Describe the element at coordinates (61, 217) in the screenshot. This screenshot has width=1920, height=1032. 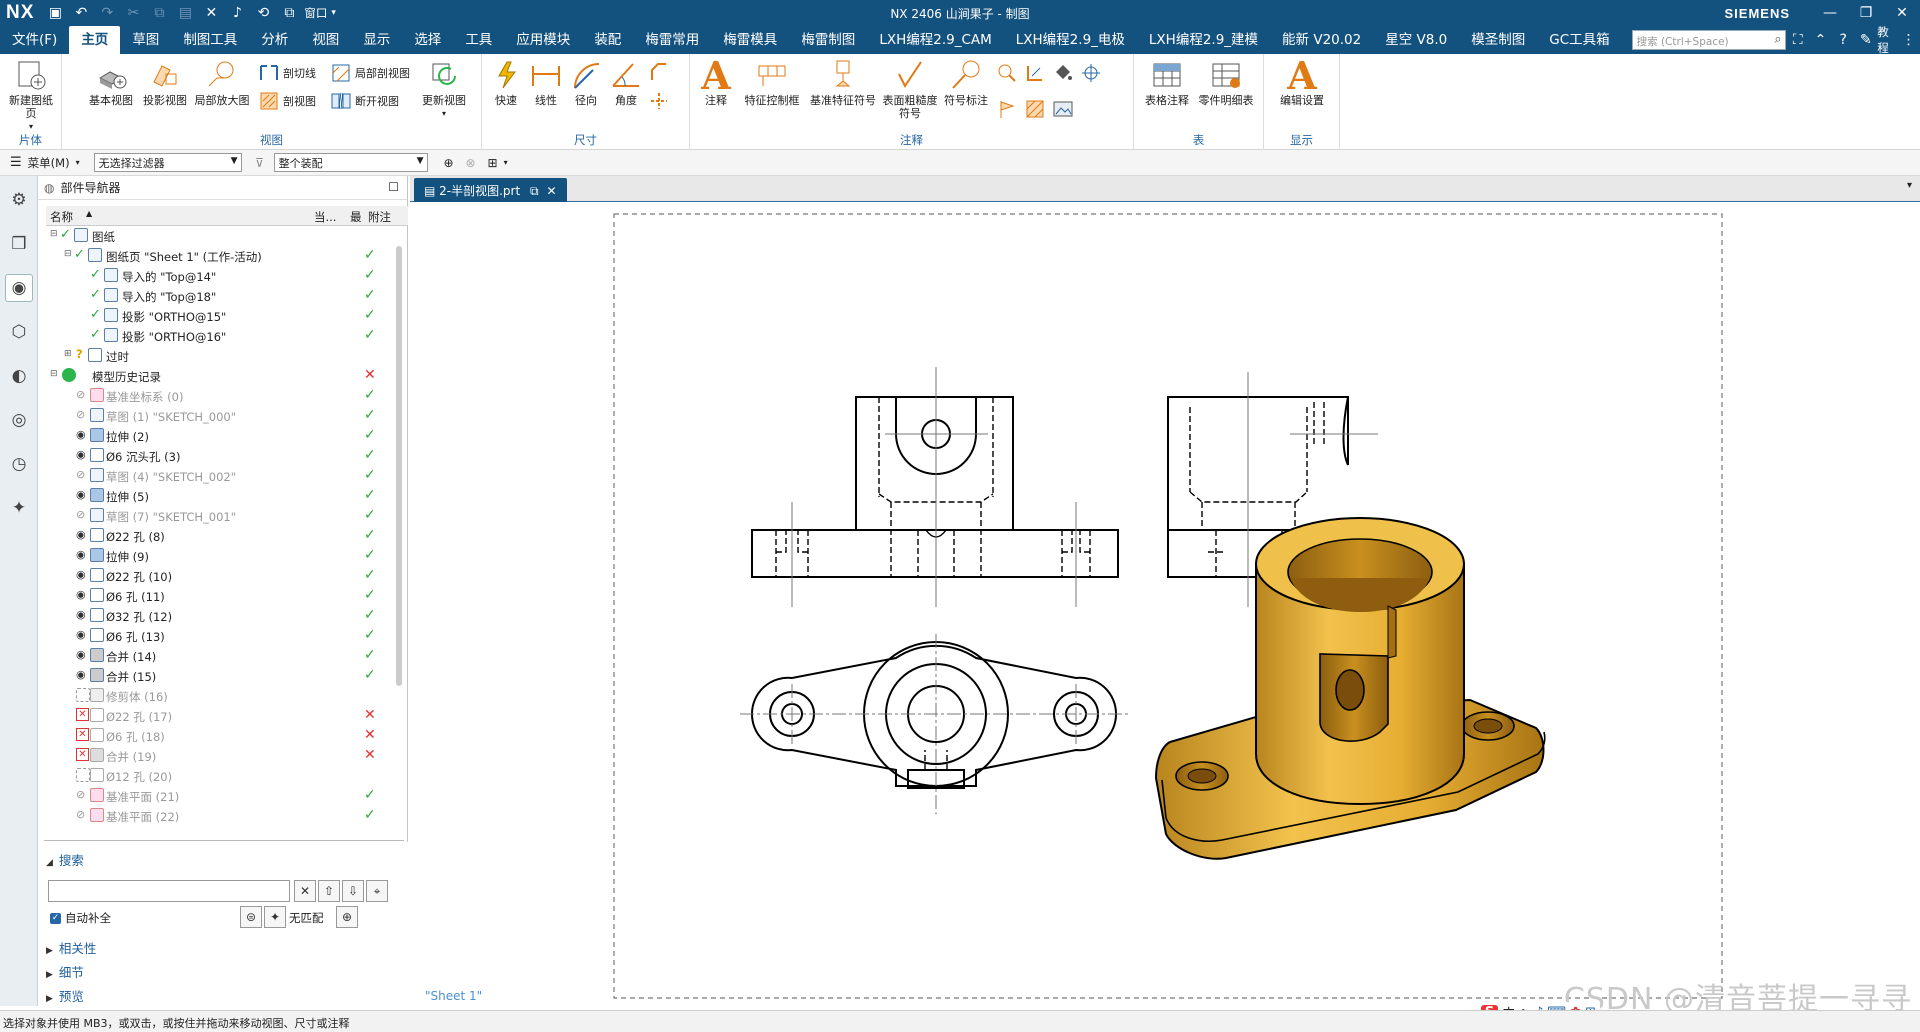
I see `col-name: 名称` at that location.